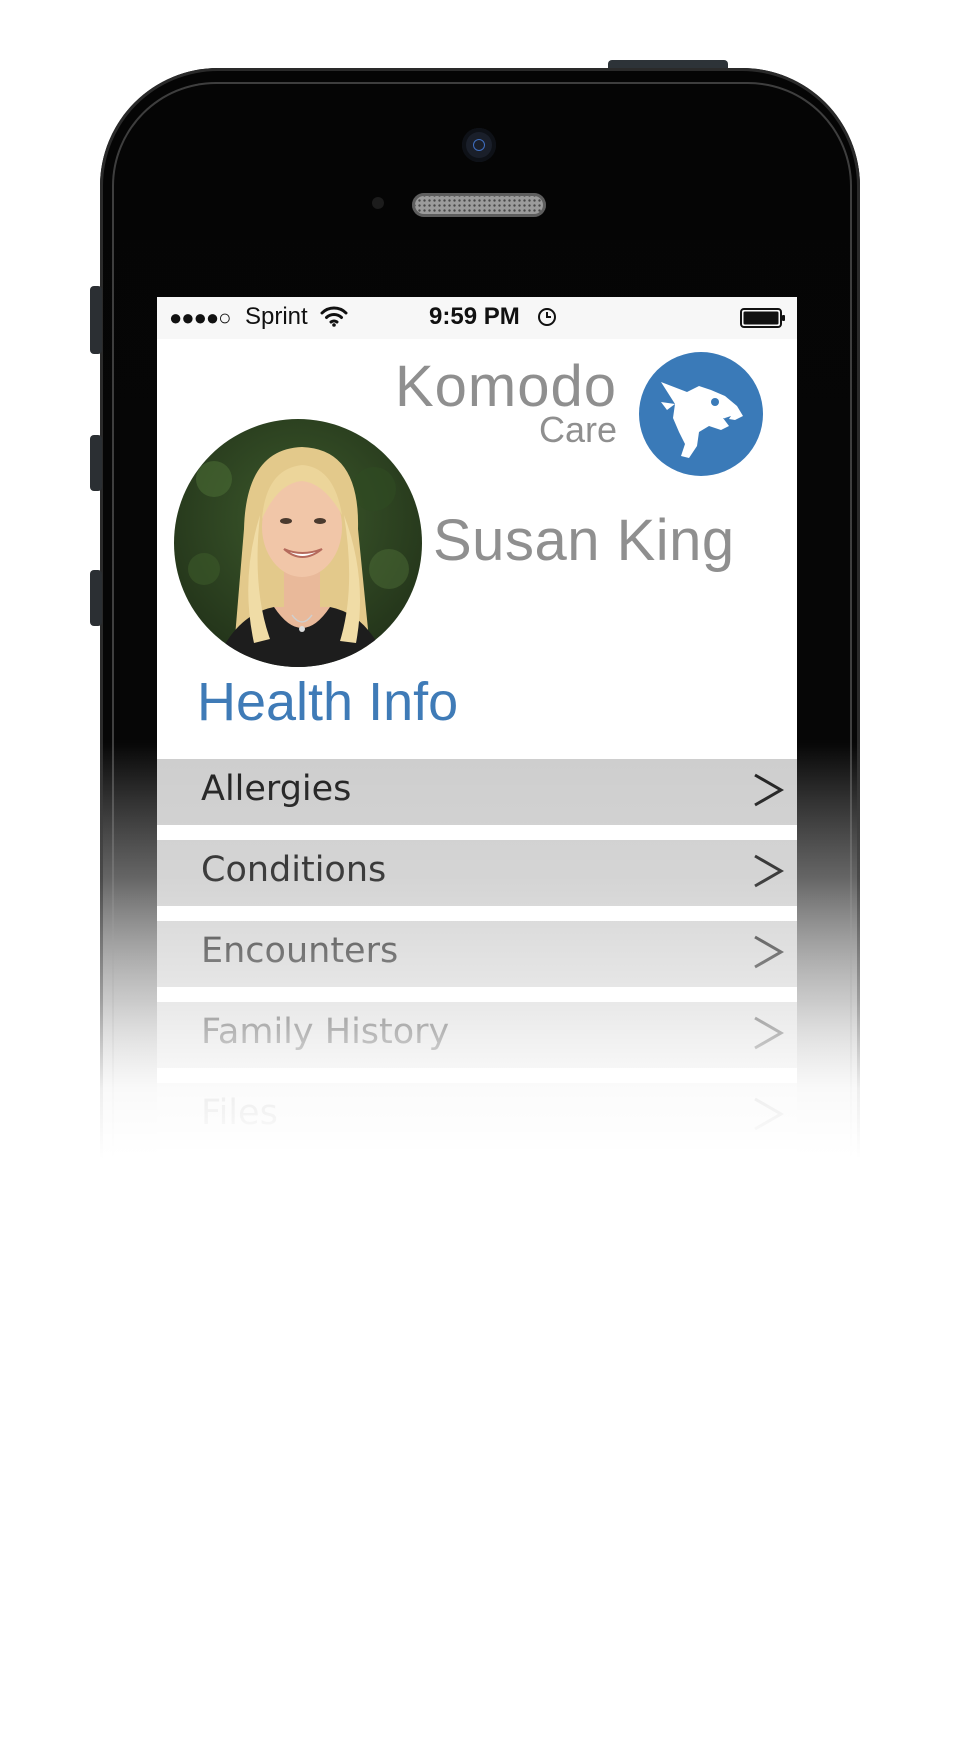  I want to click on menu-item-label: Allergies, so click(276, 789).